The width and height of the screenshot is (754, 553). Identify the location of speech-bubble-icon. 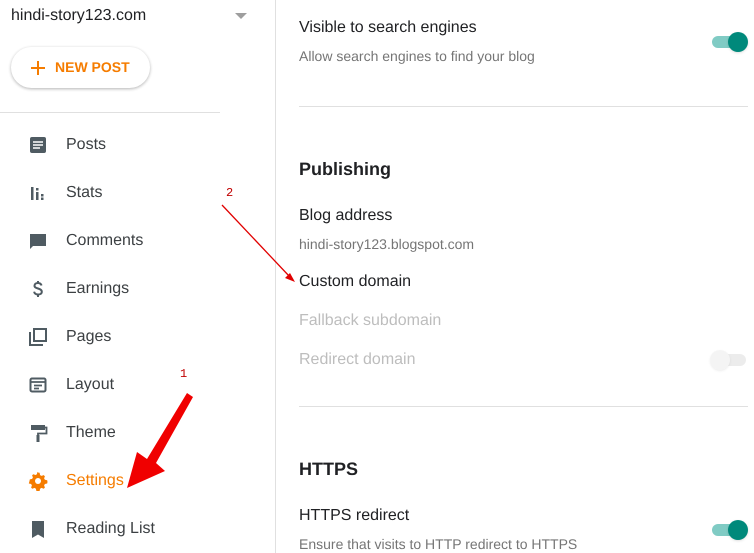
(38, 241).